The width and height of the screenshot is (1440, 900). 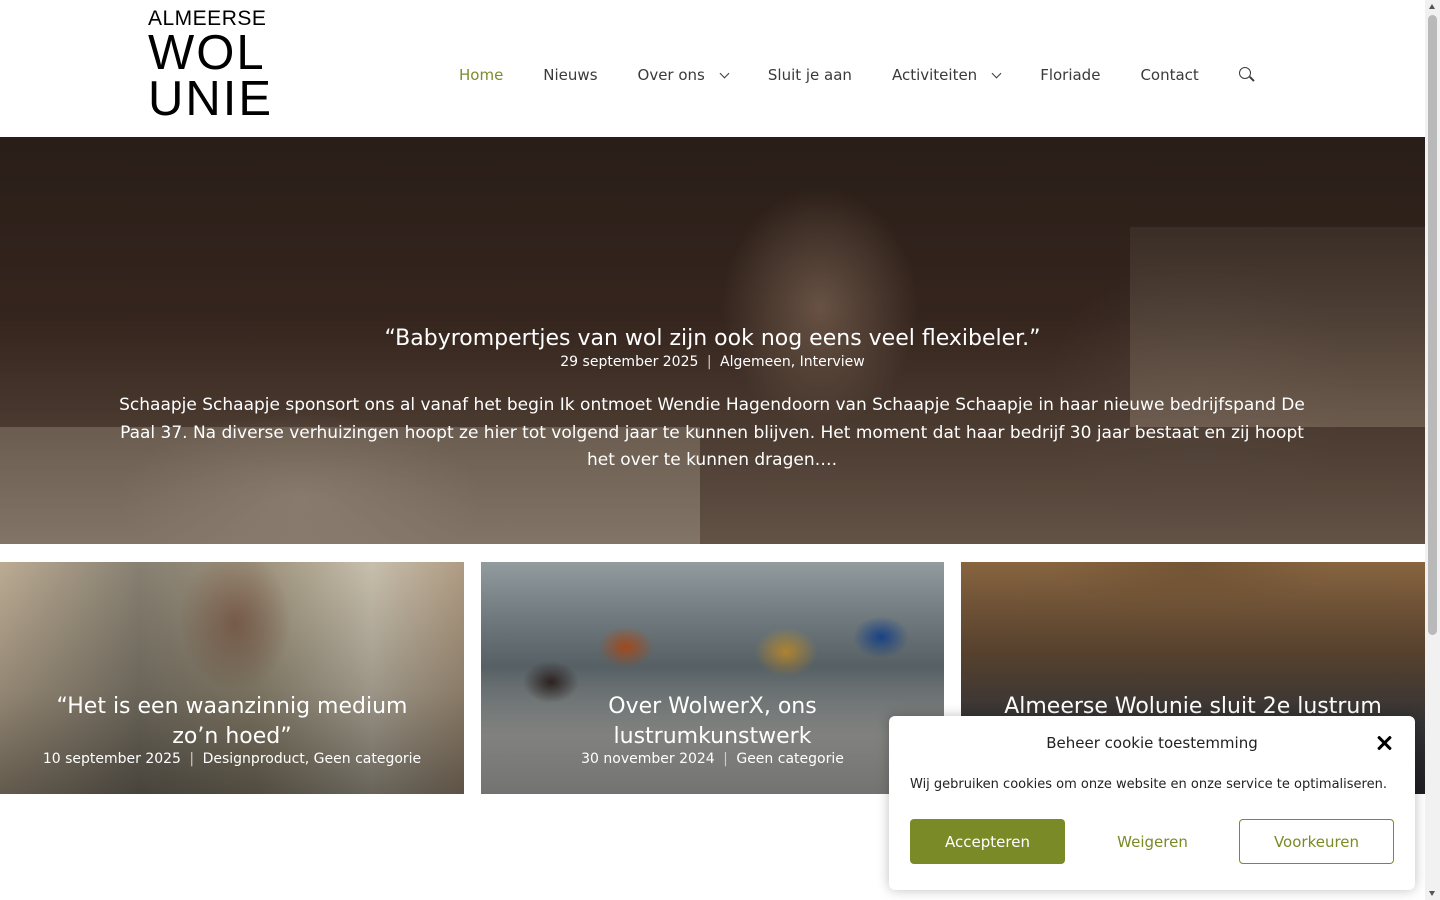 I want to click on nav-item-sluit-je-aan: Sluit je aan, so click(x=810, y=75).